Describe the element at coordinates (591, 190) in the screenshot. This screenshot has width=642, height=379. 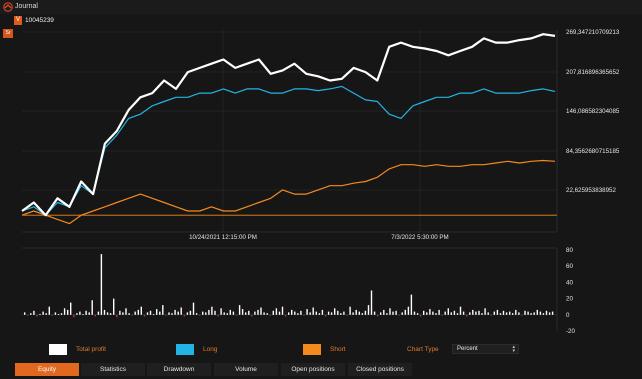
I see `y-axis-tick-label: 22,625953838952` at that location.